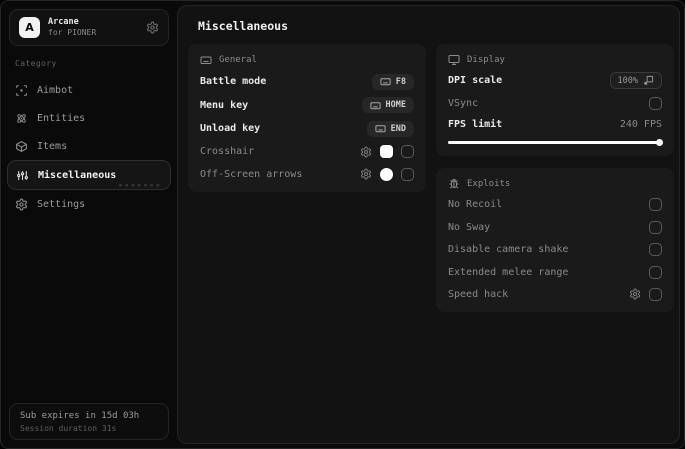  Describe the element at coordinates (392, 81) in the screenshot. I see `battle-mode-keybind: F8` at that location.